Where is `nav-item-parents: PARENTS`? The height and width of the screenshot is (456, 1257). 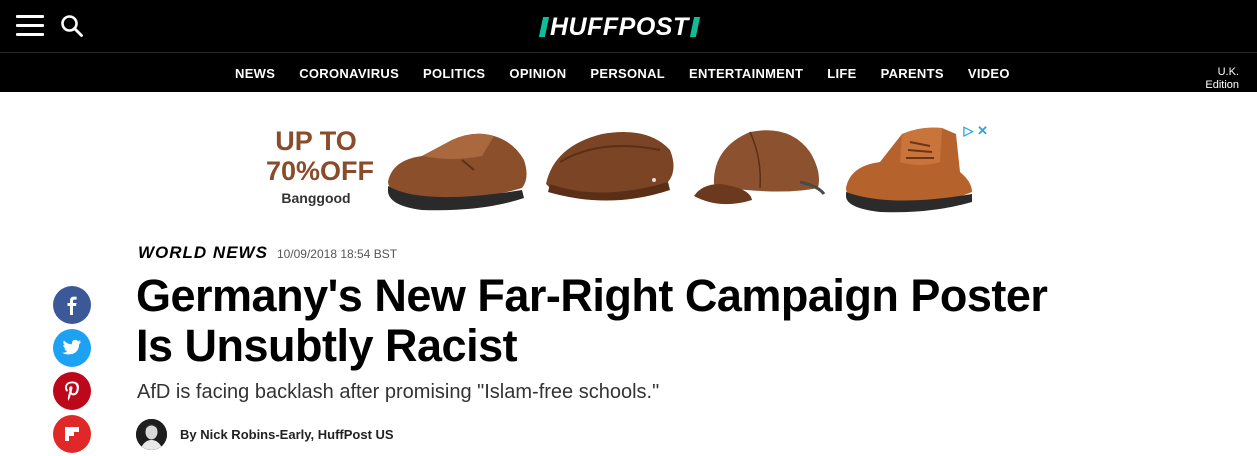
nav-item-parents: PARENTS is located at coordinates (912, 73).